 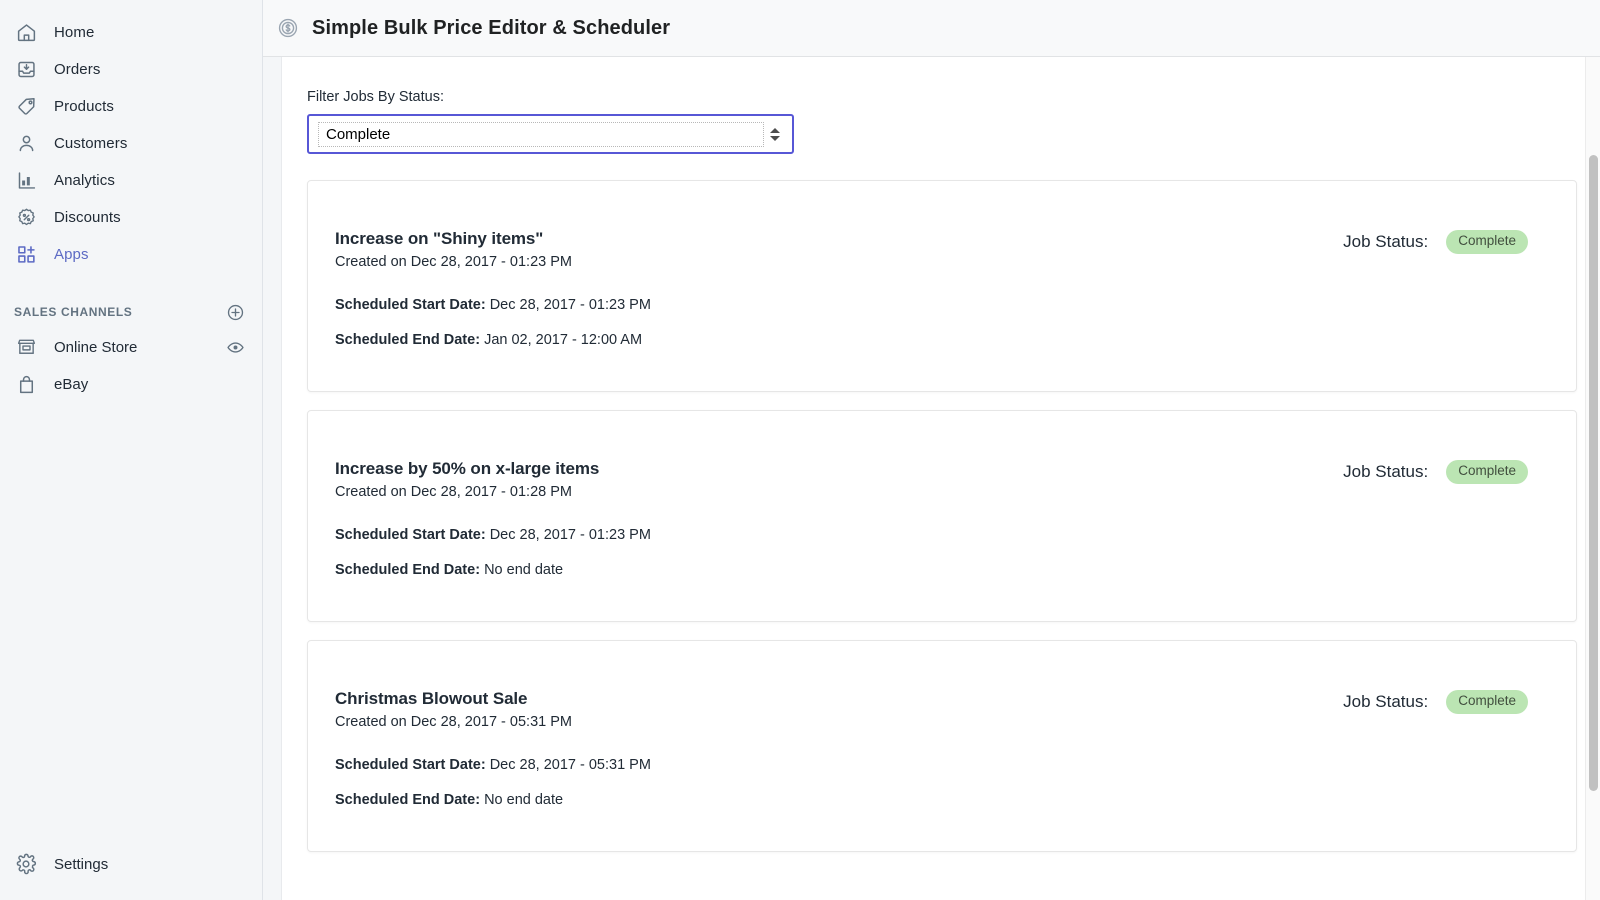 What do you see at coordinates (272, 478) in the screenshot?
I see `frame-gutter` at bounding box center [272, 478].